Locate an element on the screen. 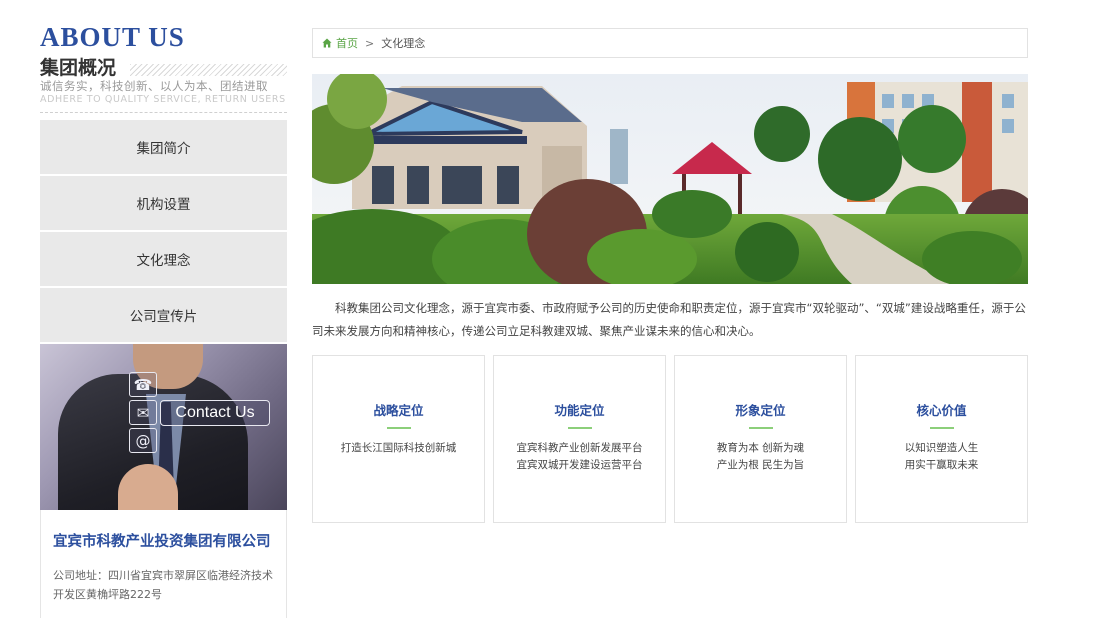 This screenshot has height=618, width=1100. phone-icon: ☎ is located at coordinates (143, 384).